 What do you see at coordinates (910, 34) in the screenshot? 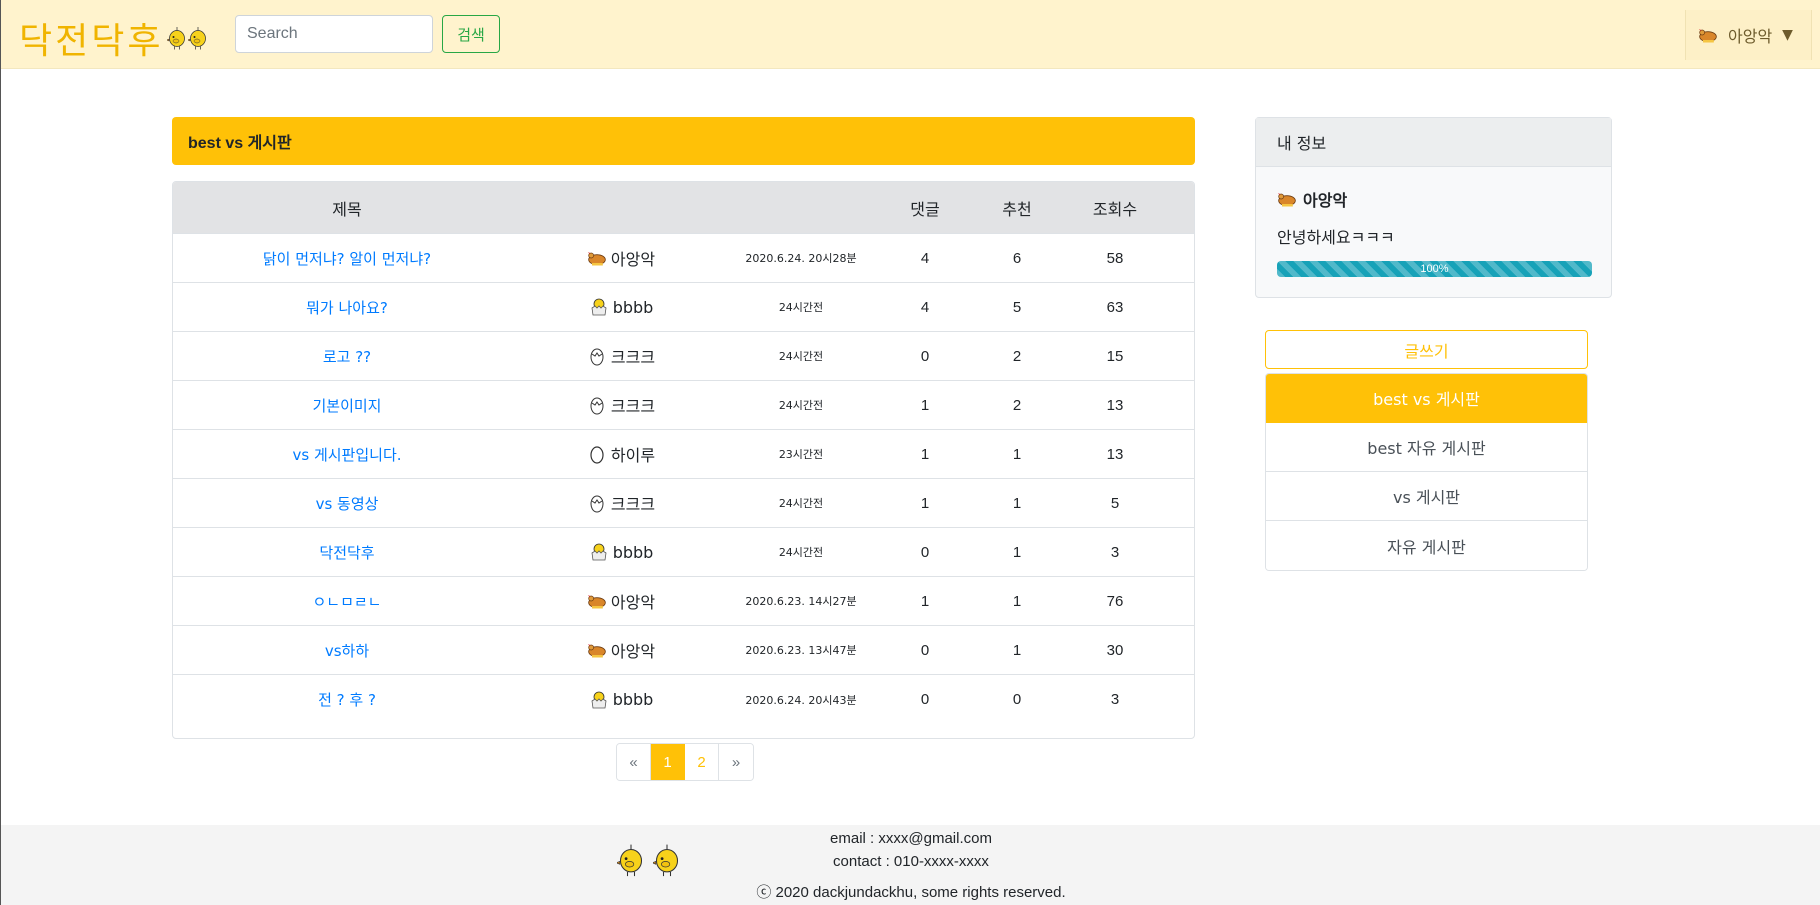
I see `navbar: 닥전닥후 검색 아앙악 ▼` at bounding box center [910, 34].